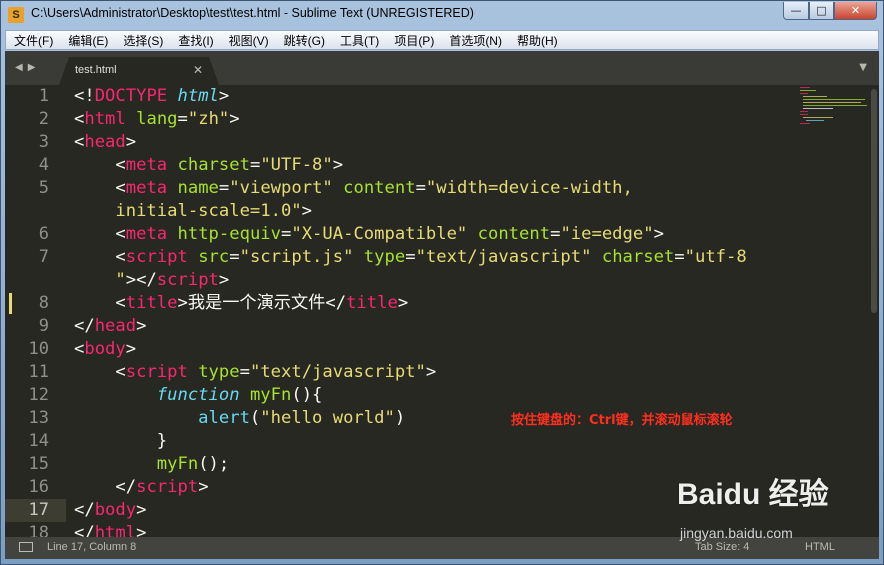 The image size is (884, 565). I want to click on gutter-line: 14, so click(35, 441).